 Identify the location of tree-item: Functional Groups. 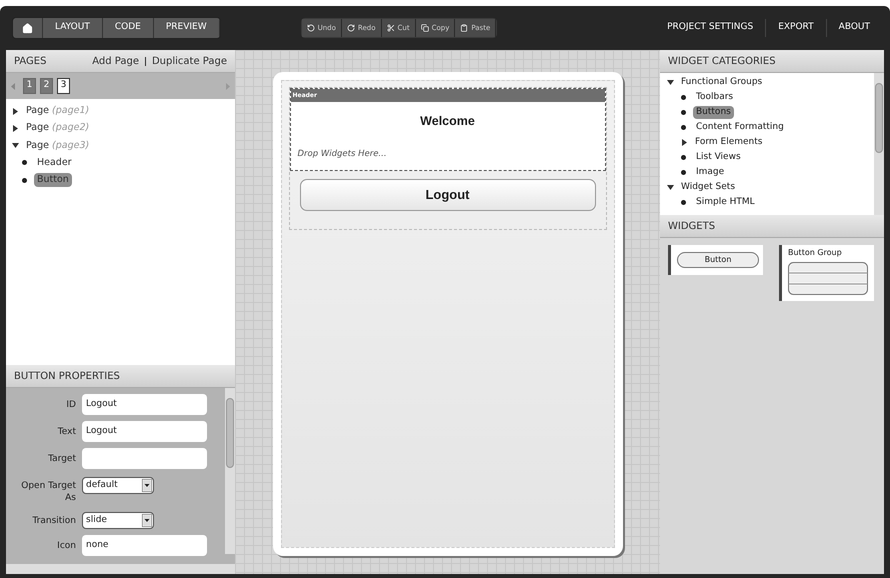
(721, 82).